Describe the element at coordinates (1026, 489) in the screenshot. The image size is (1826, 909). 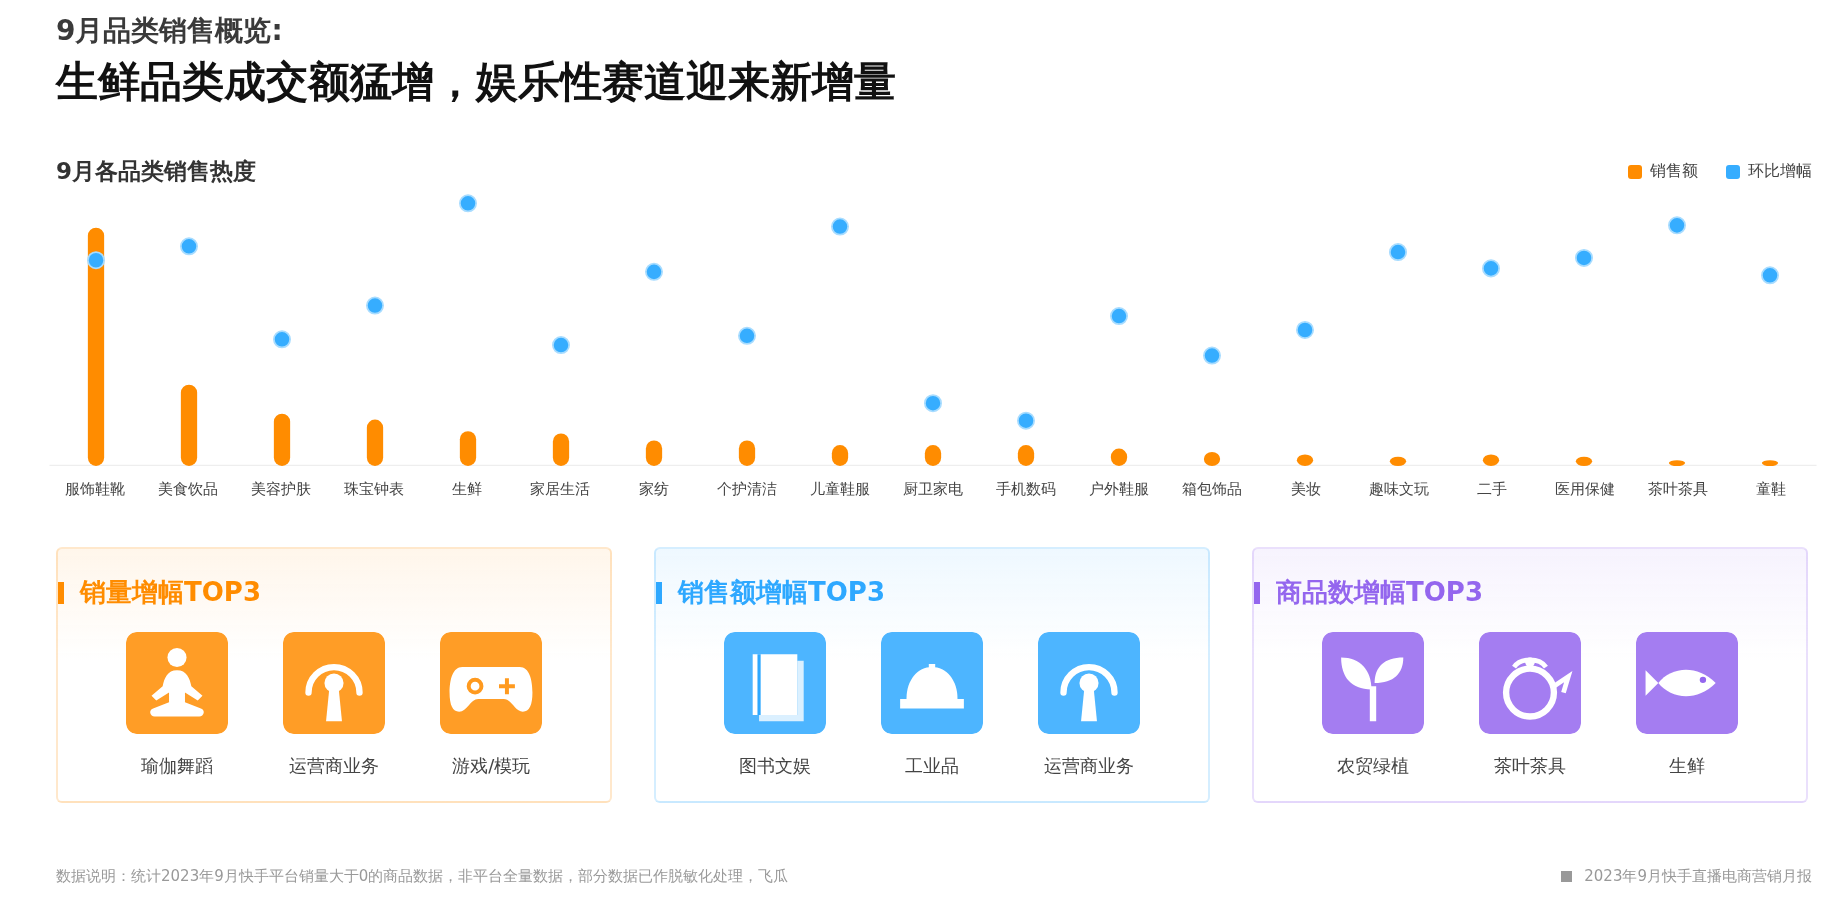
I see `category-label: 手机数码` at that location.